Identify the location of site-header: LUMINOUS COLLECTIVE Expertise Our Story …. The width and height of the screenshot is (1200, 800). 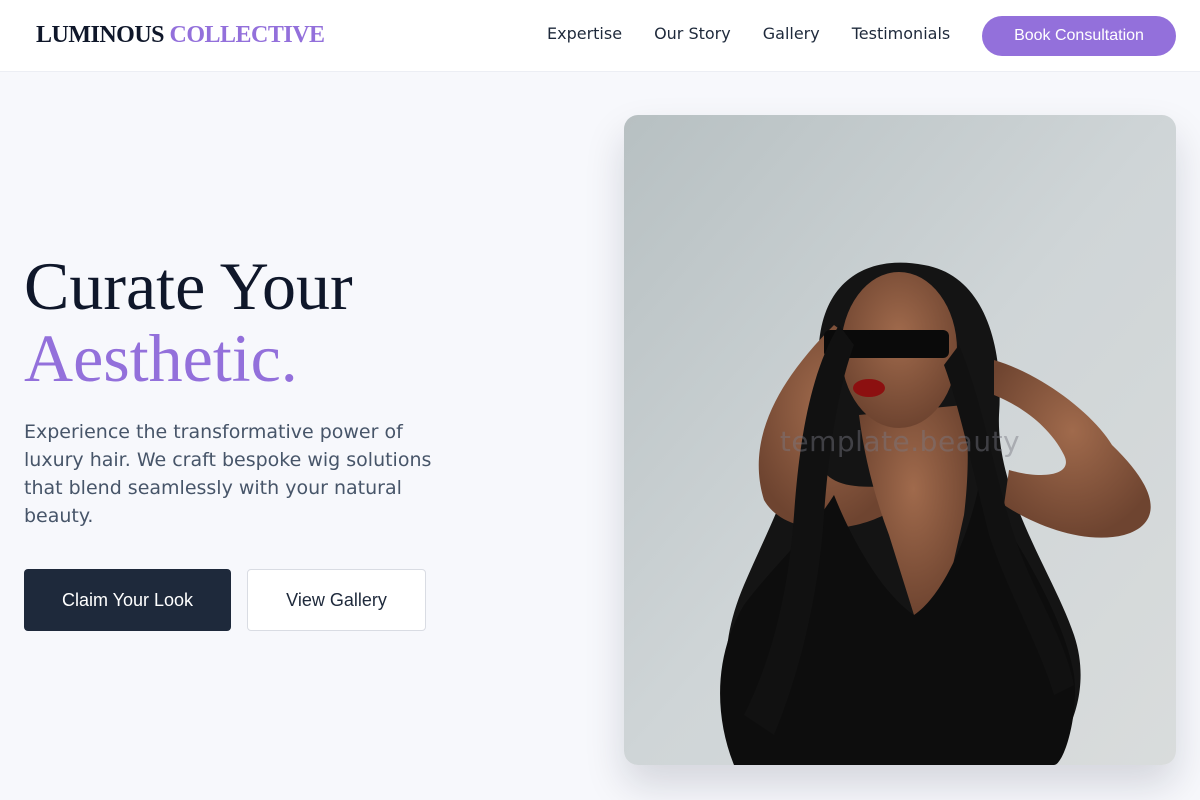
(600, 36).